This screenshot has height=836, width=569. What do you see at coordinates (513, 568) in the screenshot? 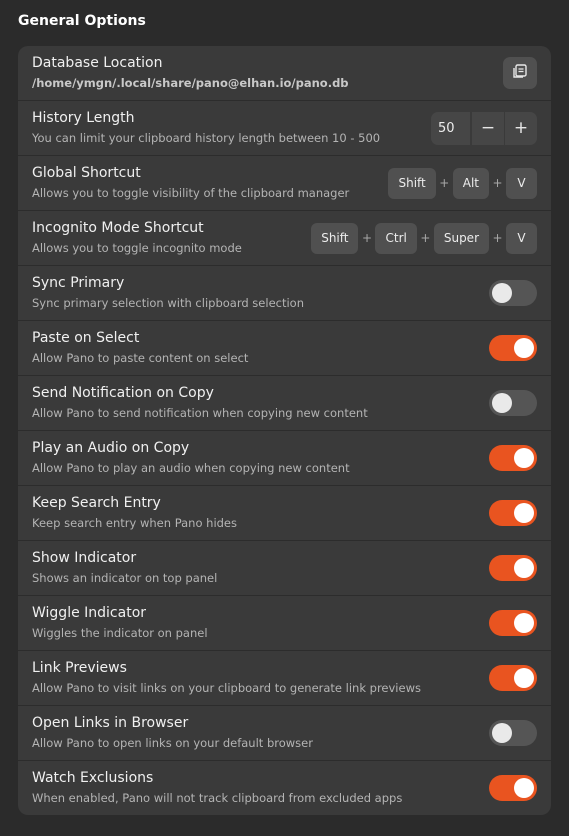
I see `show-indicator-switch` at bounding box center [513, 568].